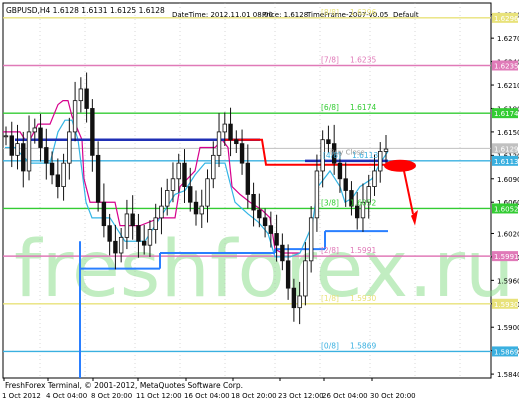 The width and height of the screenshot is (519, 403). I want to click on level-price-label: 1.5869, so click(363, 345).